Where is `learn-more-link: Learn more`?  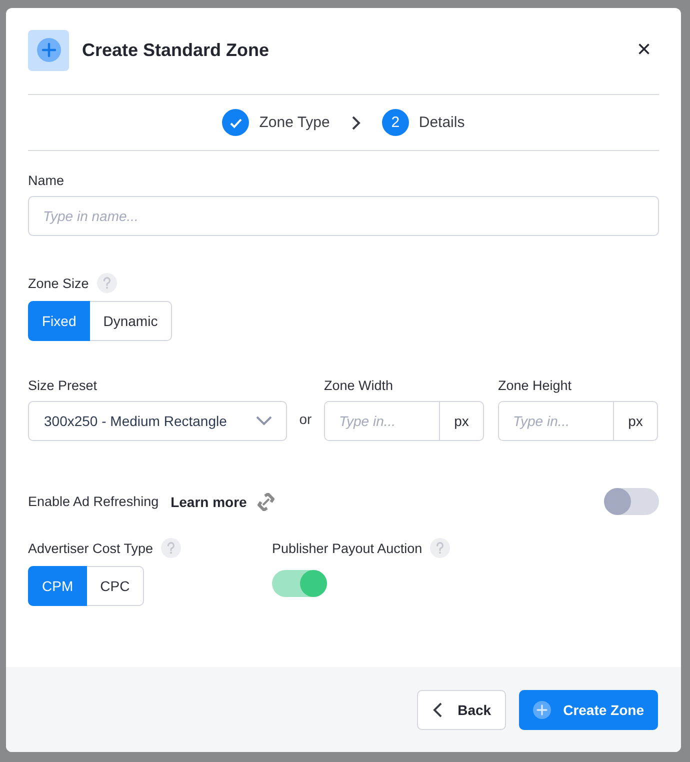 learn-more-link: Learn more is located at coordinates (208, 502).